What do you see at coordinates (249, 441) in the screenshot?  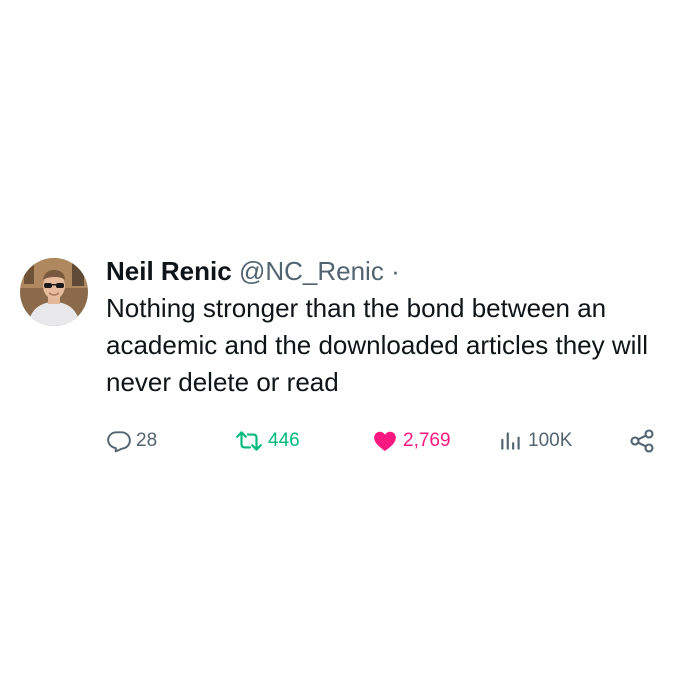 I see `retweet-icon` at bounding box center [249, 441].